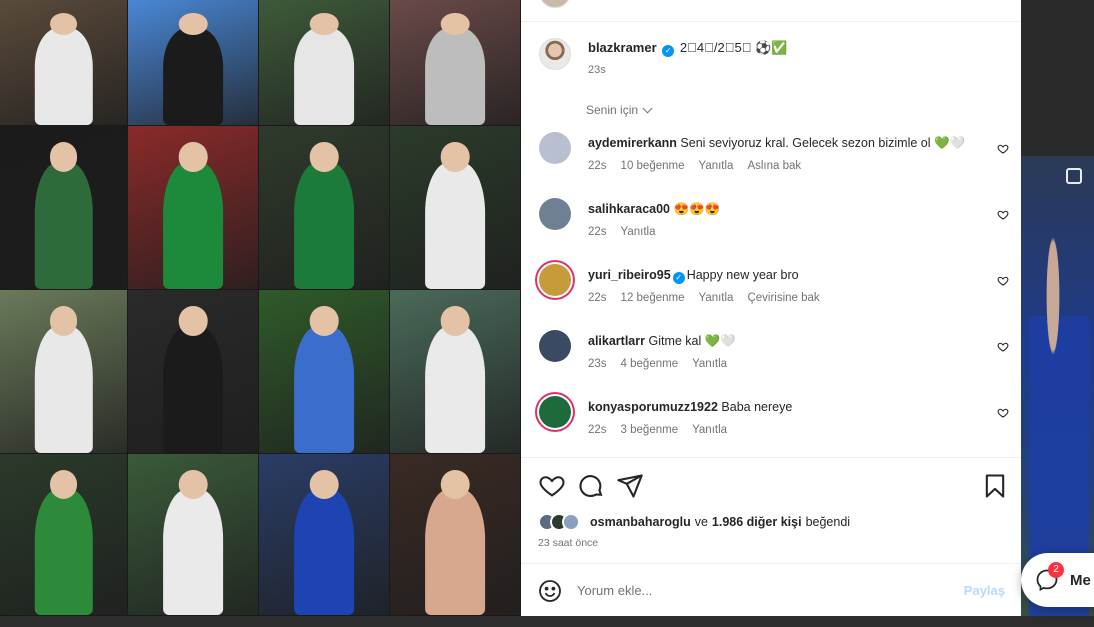 The image size is (1094, 627). I want to click on comment-likes: 3 beğenme, so click(650, 430).